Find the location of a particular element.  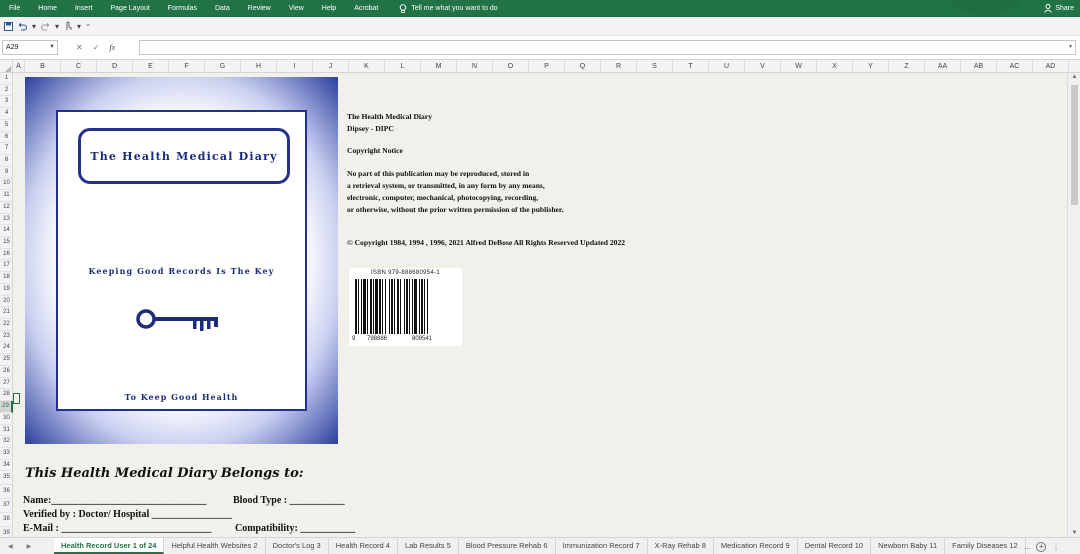

vertical-scrollbar: ▲ ▼ is located at coordinates (1073, 305).